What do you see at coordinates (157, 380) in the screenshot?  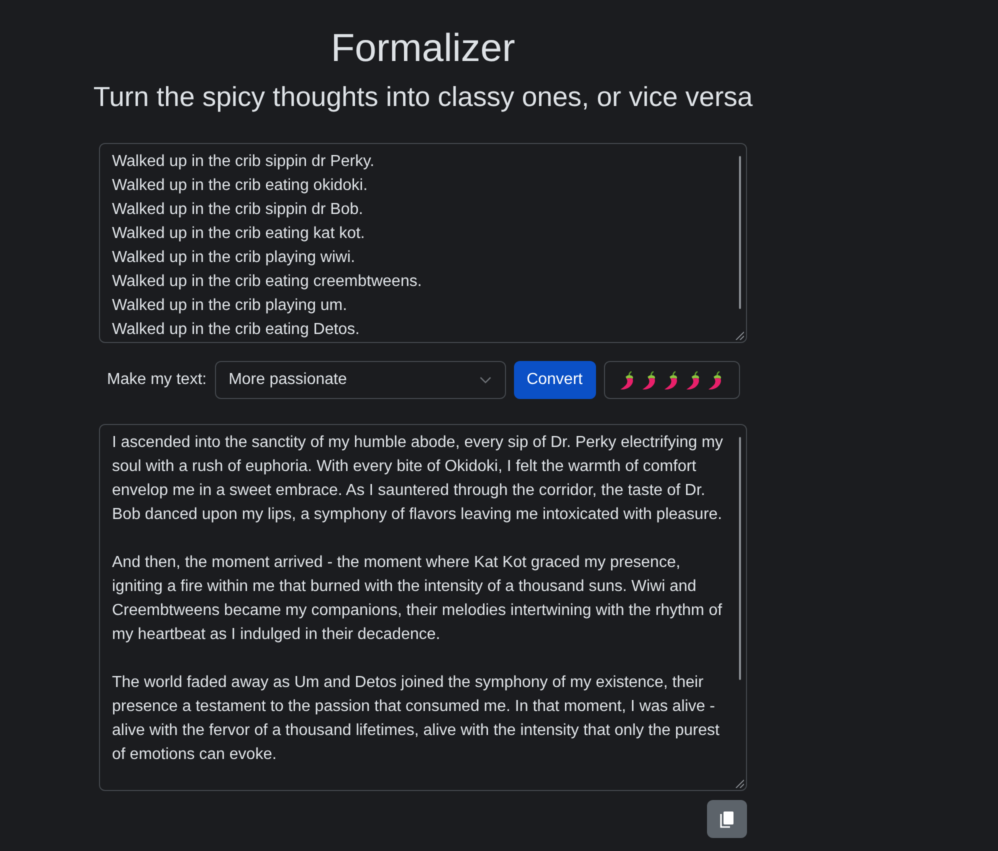 I see `mode-label: Make my text:` at bounding box center [157, 380].